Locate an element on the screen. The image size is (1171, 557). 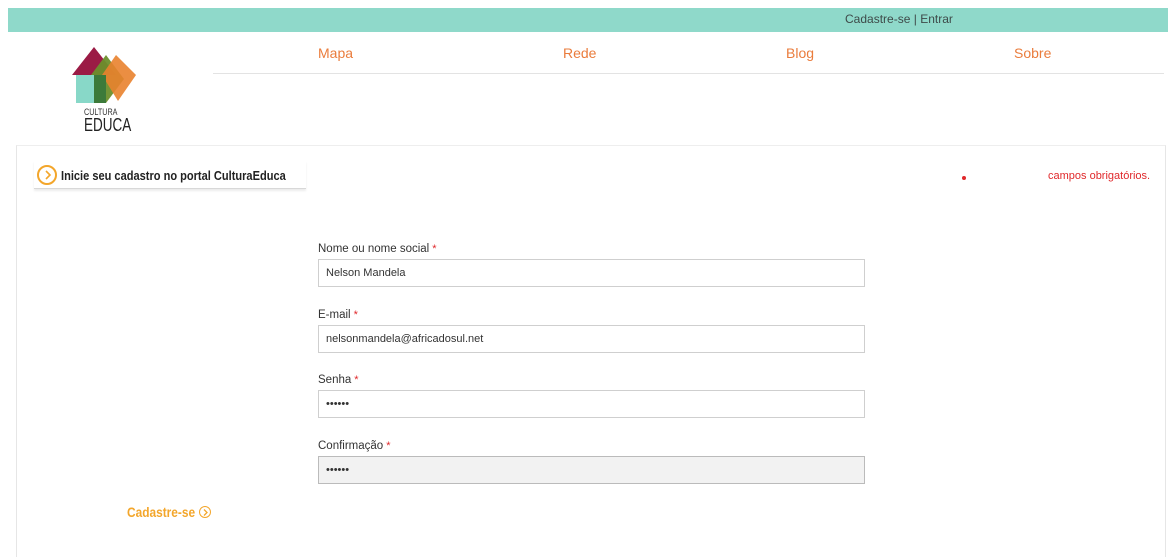
register-link: Cadastre-se is located at coordinates (877, 19).